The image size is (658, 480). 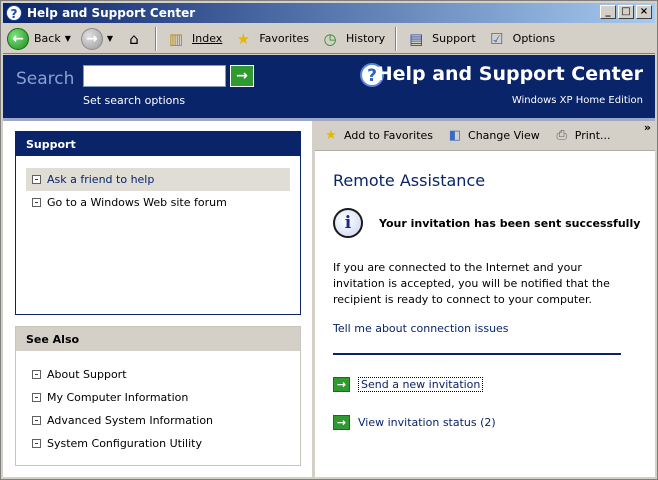 What do you see at coordinates (454, 38) in the screenshot?
I see `support-label: Support` at bounding box center [454, 38].